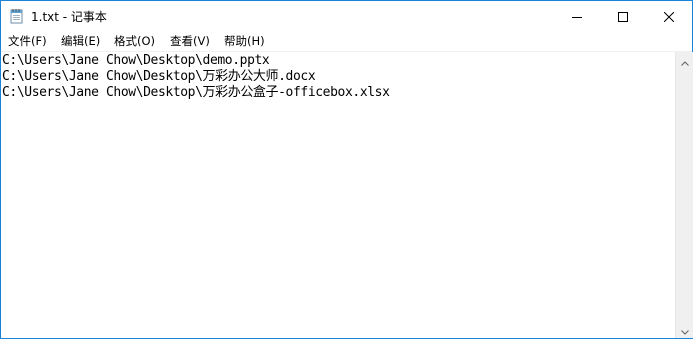 Image resolution: width=693 pixels, height=339 pixels. I want to click on vertical-scrollbar, so click(684, 195).